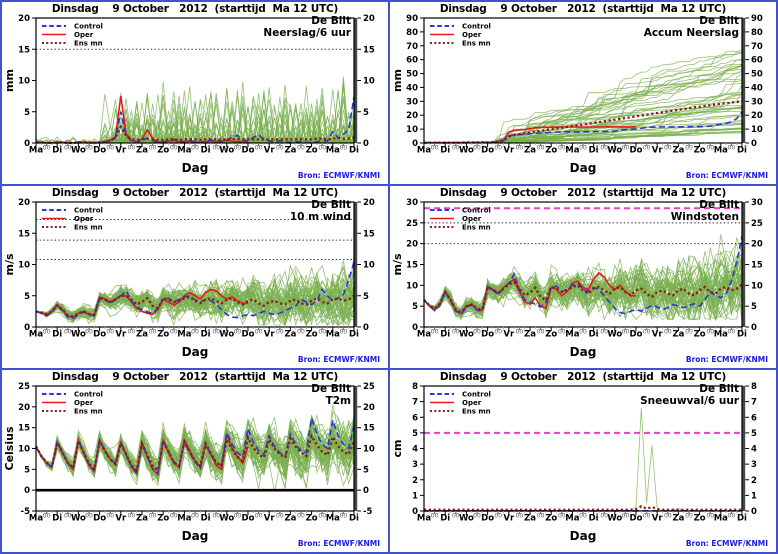 The height and width of the screenshot is (554, 778). I want to click on svg-text: Control, so click(476, 27).